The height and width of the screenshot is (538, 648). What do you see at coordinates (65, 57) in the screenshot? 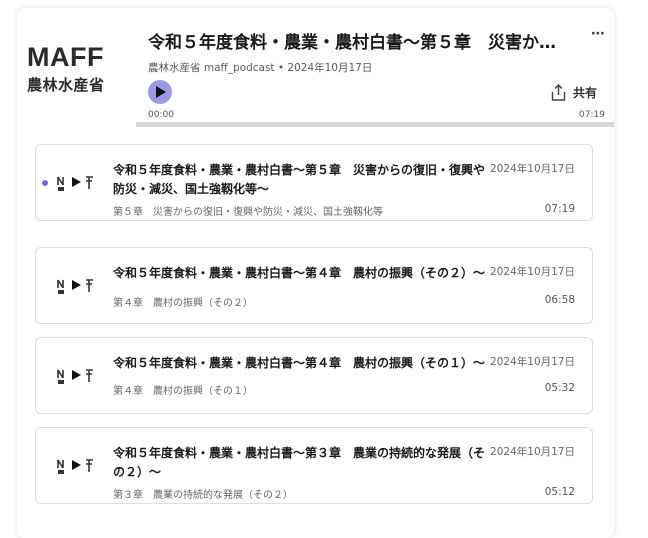
I see `logo-text: MAFF` at bounding box center [65, 57].